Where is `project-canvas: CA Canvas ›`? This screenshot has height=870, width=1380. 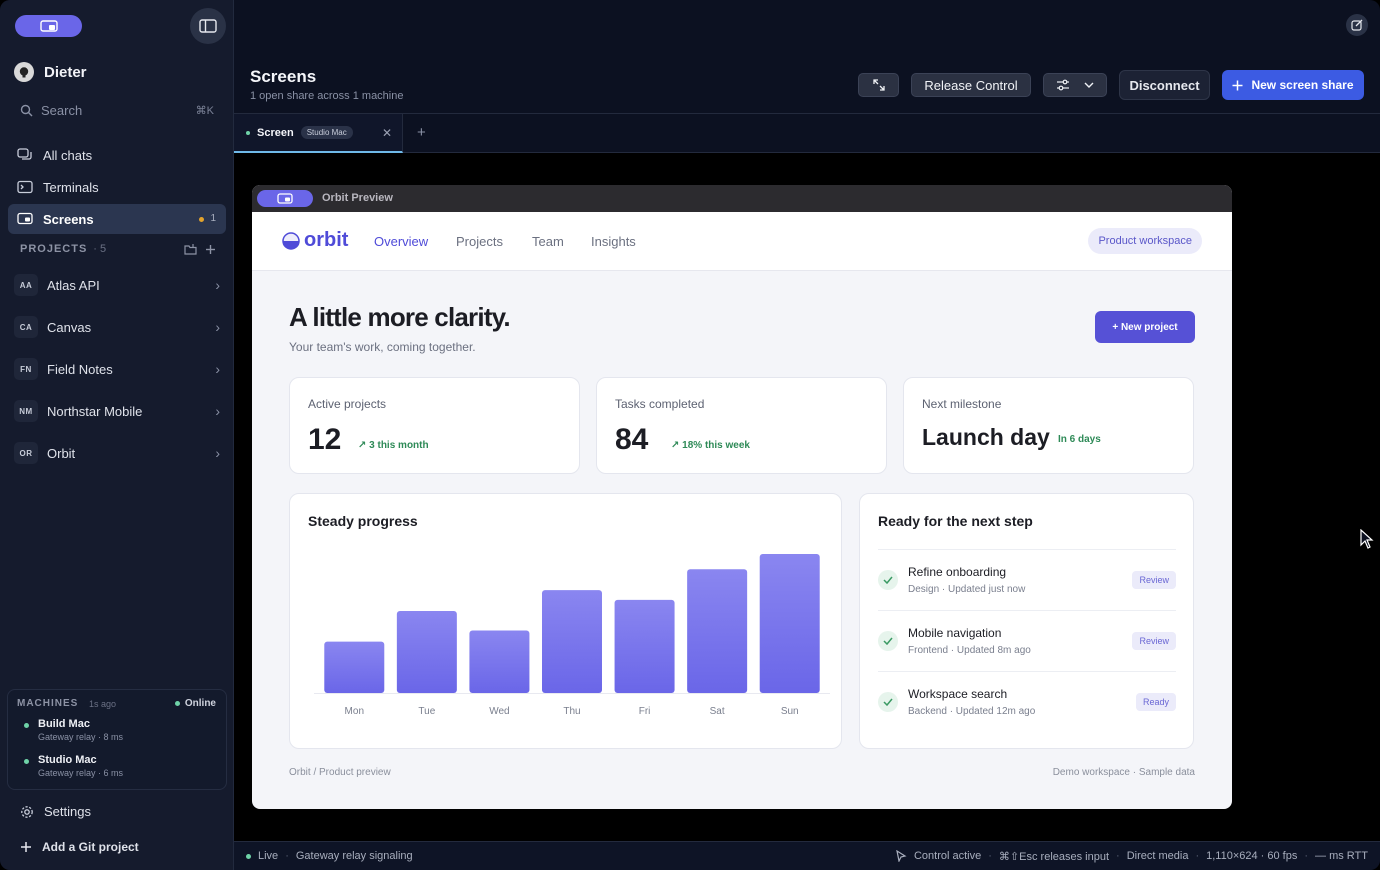
project-canvas: CA Canvas › is located at coordinates (117, 327).